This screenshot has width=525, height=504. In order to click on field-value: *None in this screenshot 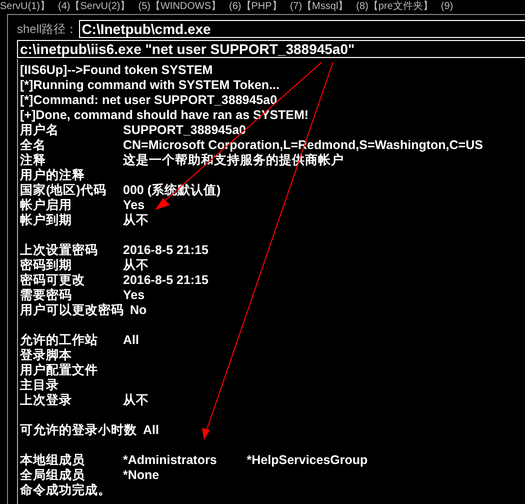, I will do `click(141, 475)`.